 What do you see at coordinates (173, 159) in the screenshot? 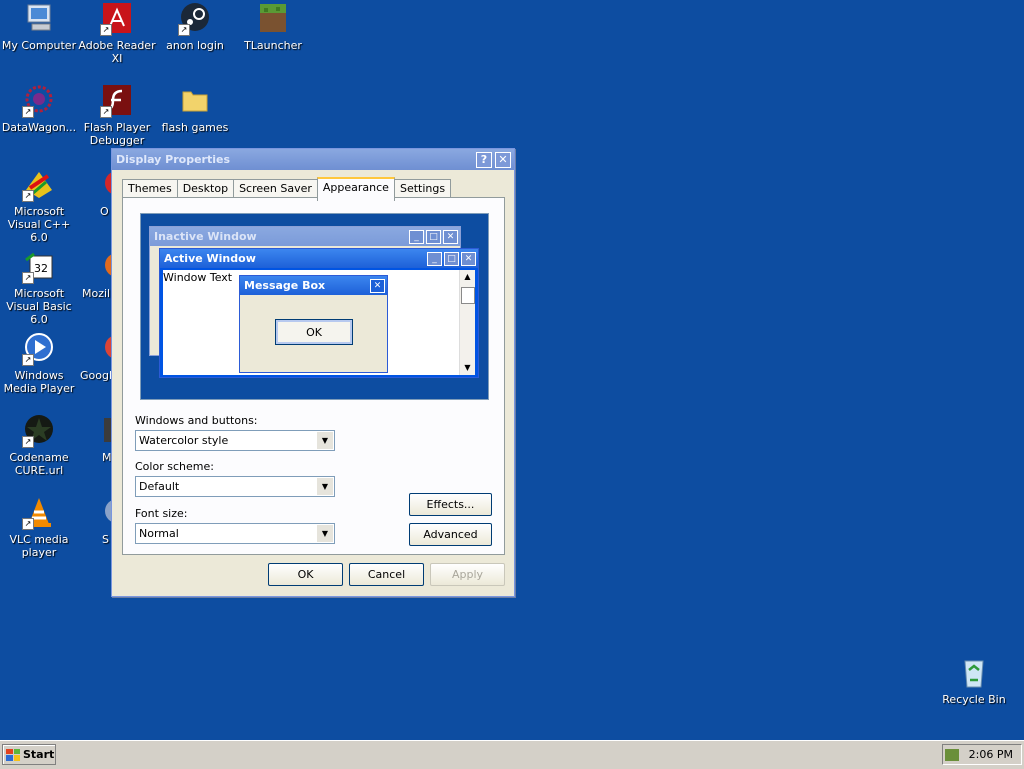
I see `dialog-title: Display Properties` at bounding box center [173, 159].